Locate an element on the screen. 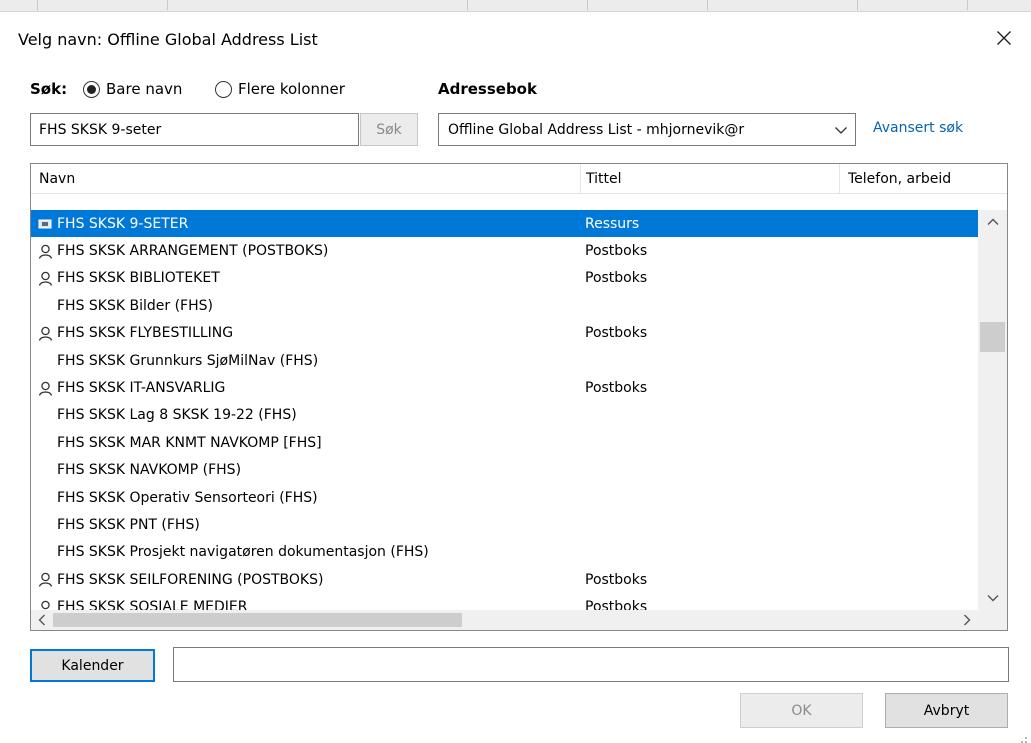  chevron-left-icon is located at coordinates (41, 620).